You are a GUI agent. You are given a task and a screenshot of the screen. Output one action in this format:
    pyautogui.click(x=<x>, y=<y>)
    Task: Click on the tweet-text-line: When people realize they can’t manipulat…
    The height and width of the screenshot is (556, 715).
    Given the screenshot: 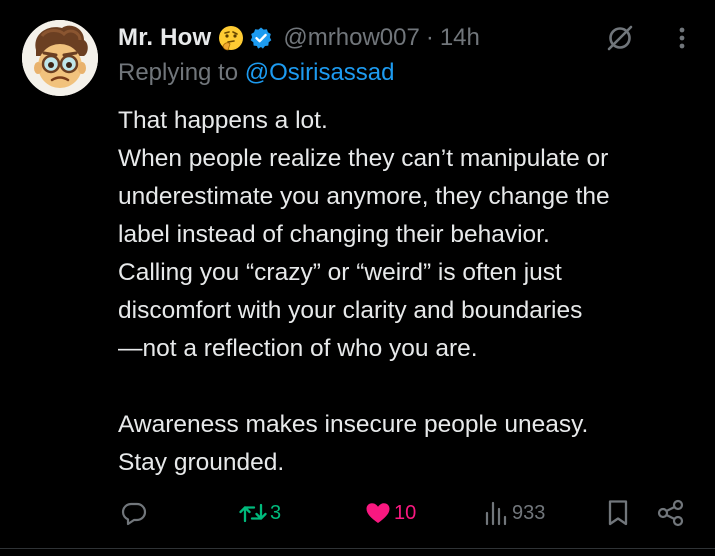 What is the action you would take?
    pyautogui.click(x=363, y=158)
    